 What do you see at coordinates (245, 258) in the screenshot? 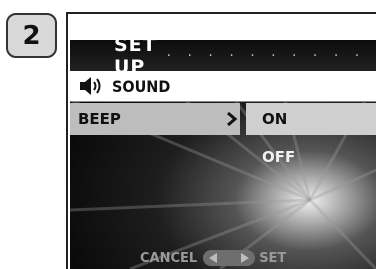
I see `right-arrow-icon` at bounding box center [245, 258].